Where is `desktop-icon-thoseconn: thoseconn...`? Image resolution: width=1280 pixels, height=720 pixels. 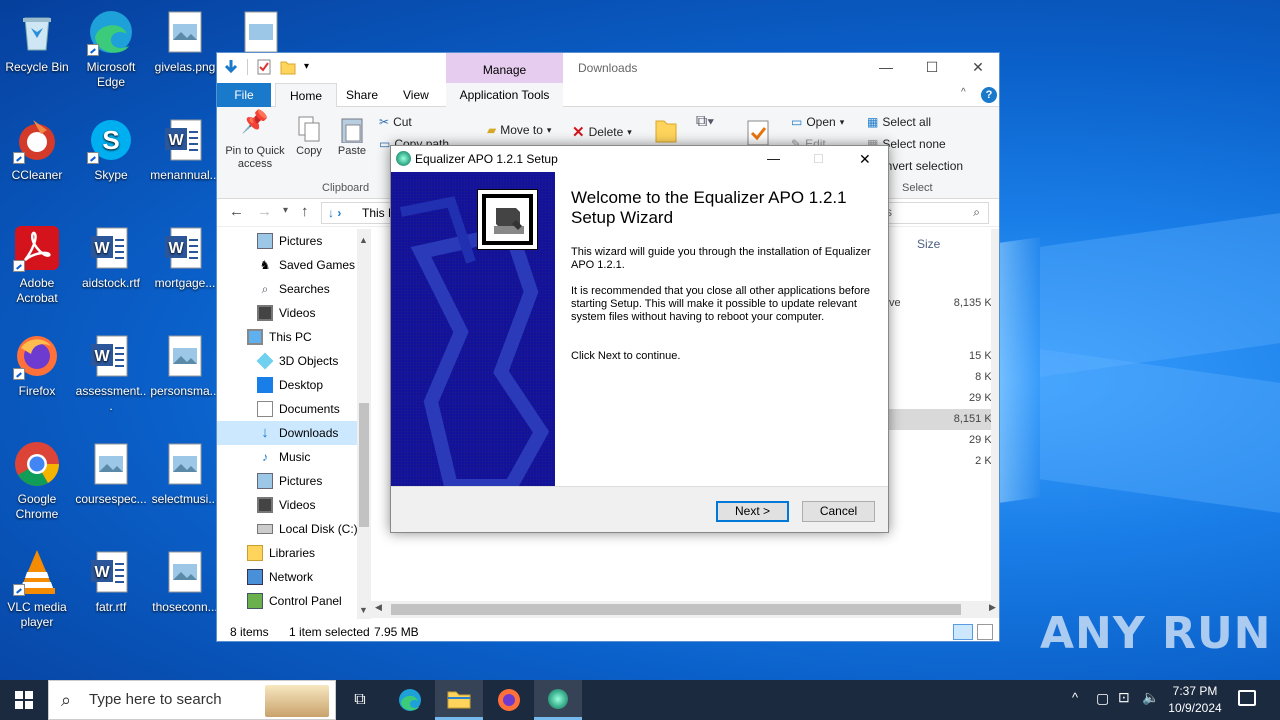 desktop-icon-thoseconn: thoseconn... is located at coordinates (185, 581).